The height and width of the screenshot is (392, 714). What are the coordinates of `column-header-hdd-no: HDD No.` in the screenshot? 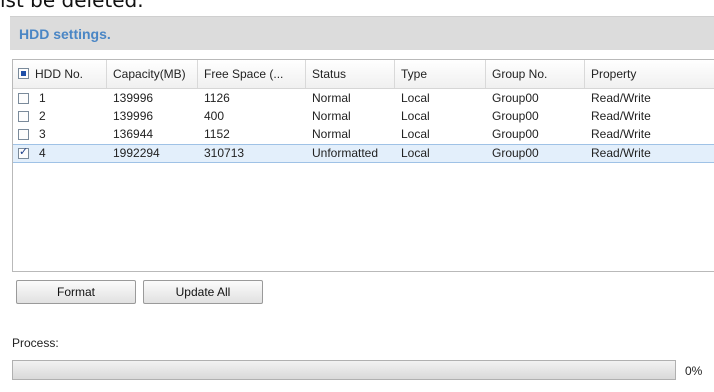 It's located at (60, 74).